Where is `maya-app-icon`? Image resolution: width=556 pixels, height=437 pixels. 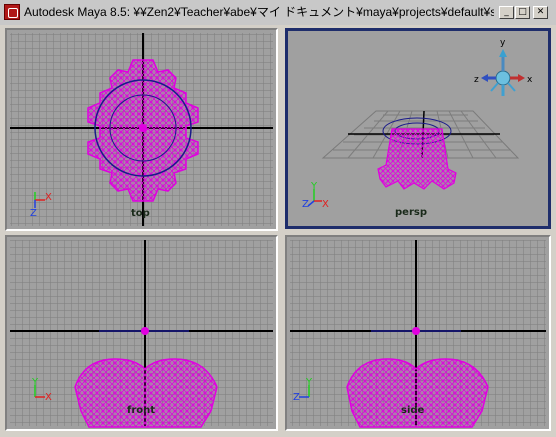 maya-app-icon is located at coordinates (12, 12).